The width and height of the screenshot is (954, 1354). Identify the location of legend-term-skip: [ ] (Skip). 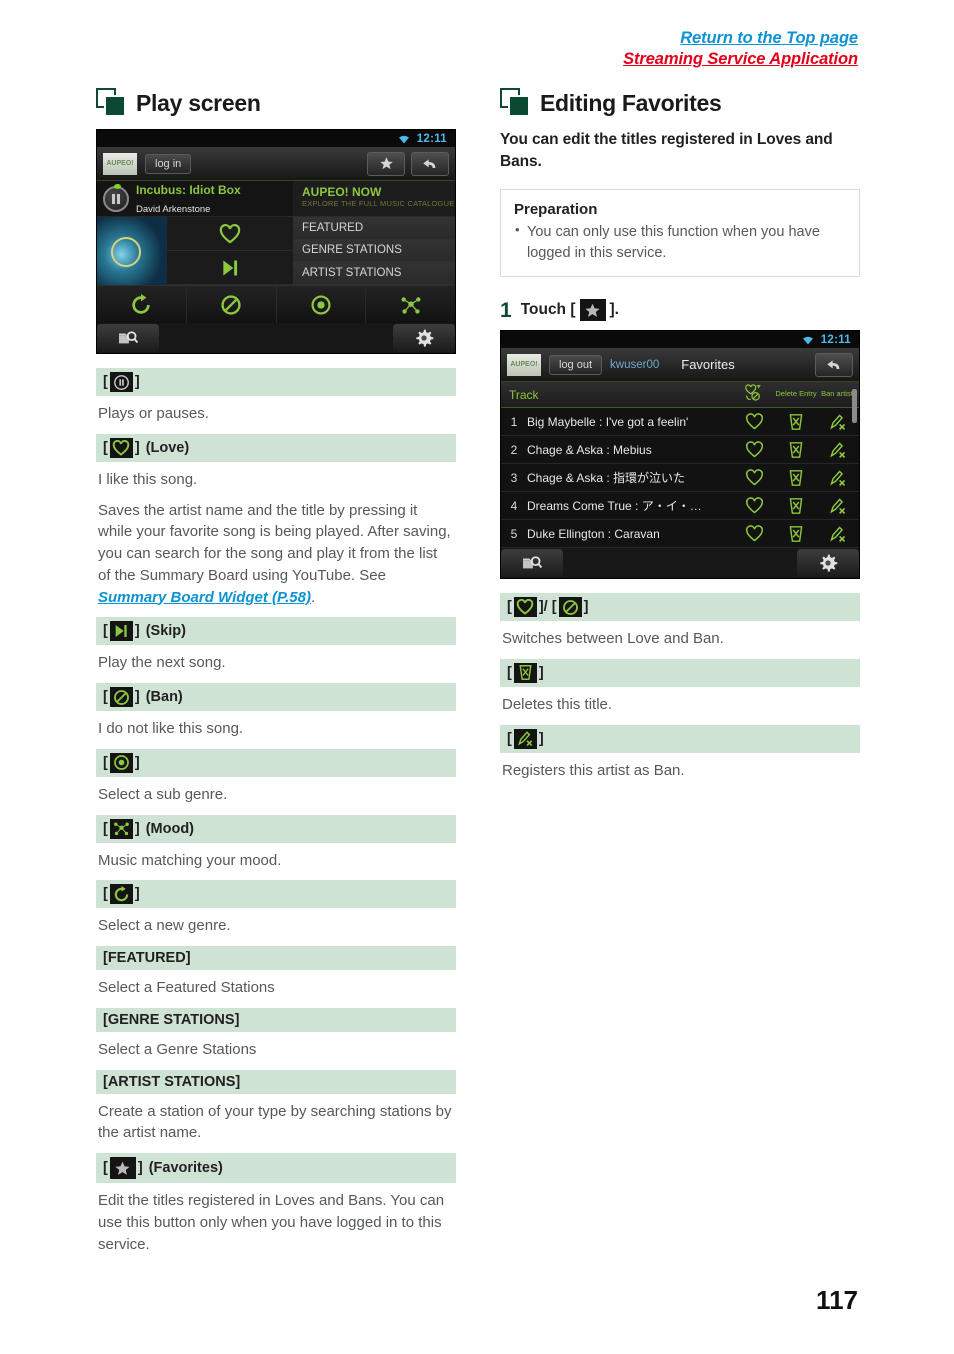
(276, 631).